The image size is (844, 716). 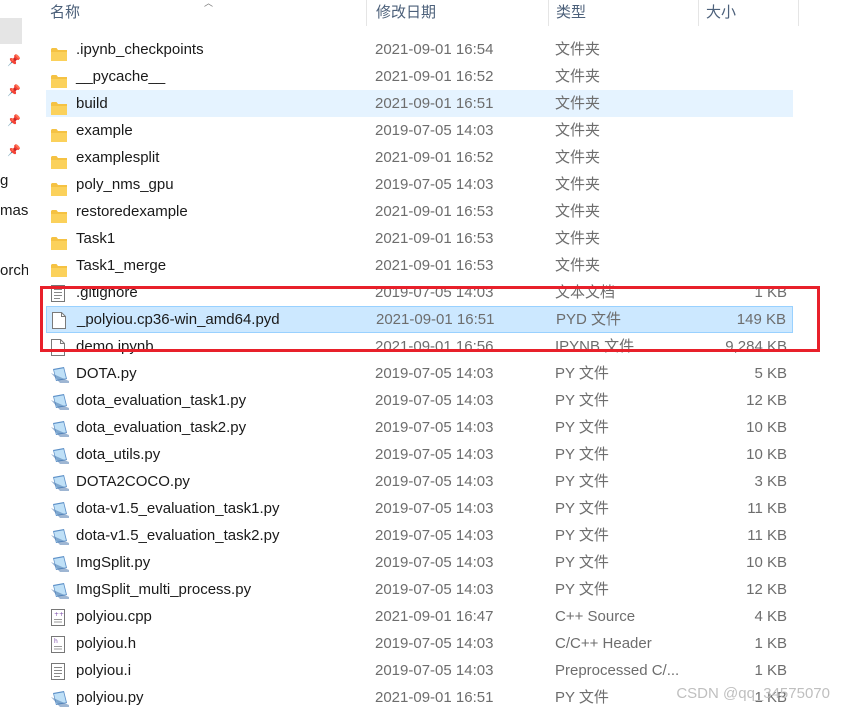 What do you see at coordinates (161, 400) in the screenshot?
I see `file-name: dota_evaluation_task1.py` at bounding box center [161, 400].